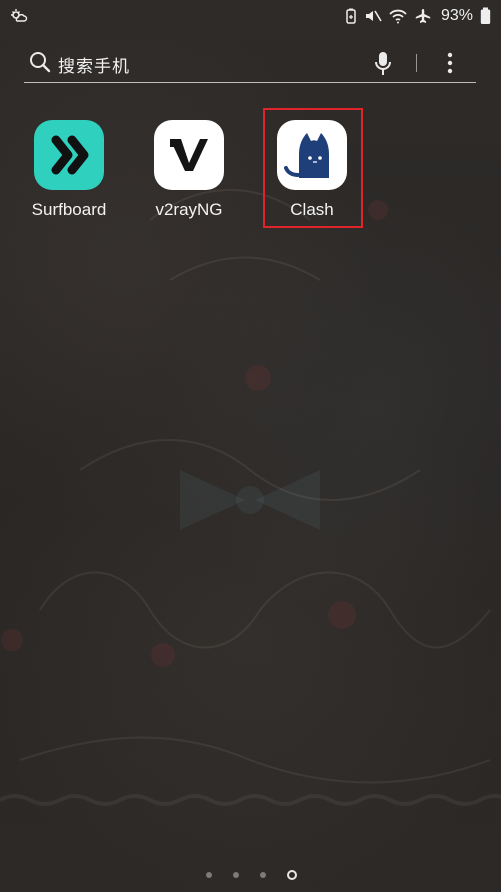  What do you see at coordinates (398, 16) in the screenshot?
I see `wifi-icon` at bounding box center [398, 16].